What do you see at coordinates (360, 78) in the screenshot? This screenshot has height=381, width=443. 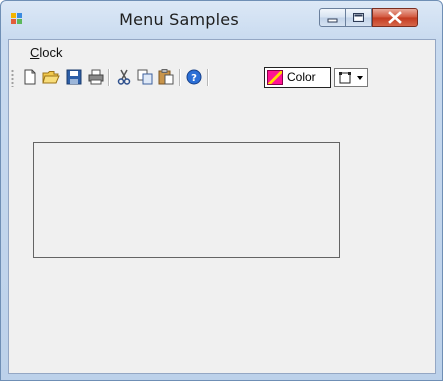 I see `dropdown-arrow-icon` at bounding box center [360, 78].